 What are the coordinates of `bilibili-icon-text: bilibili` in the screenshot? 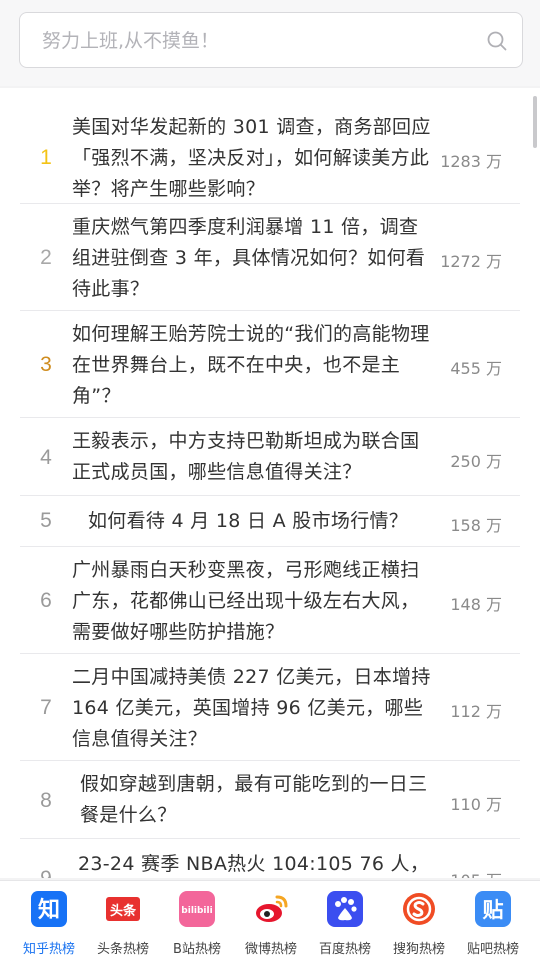 It's located at (196, 911).